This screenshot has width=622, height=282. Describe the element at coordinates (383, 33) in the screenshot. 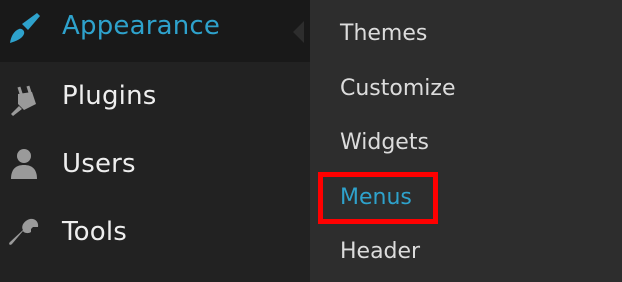

I see `submenu-item-themes: Themes` at that location.